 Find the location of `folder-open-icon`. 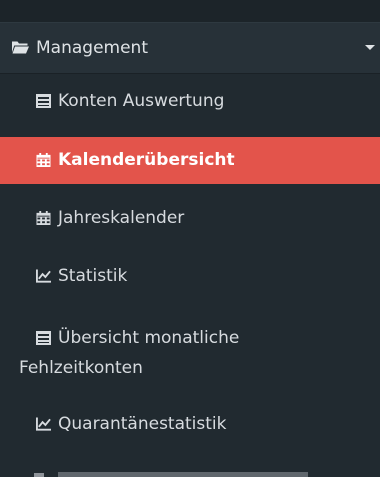

folder-open-icon is located at coordinates (20, 47).